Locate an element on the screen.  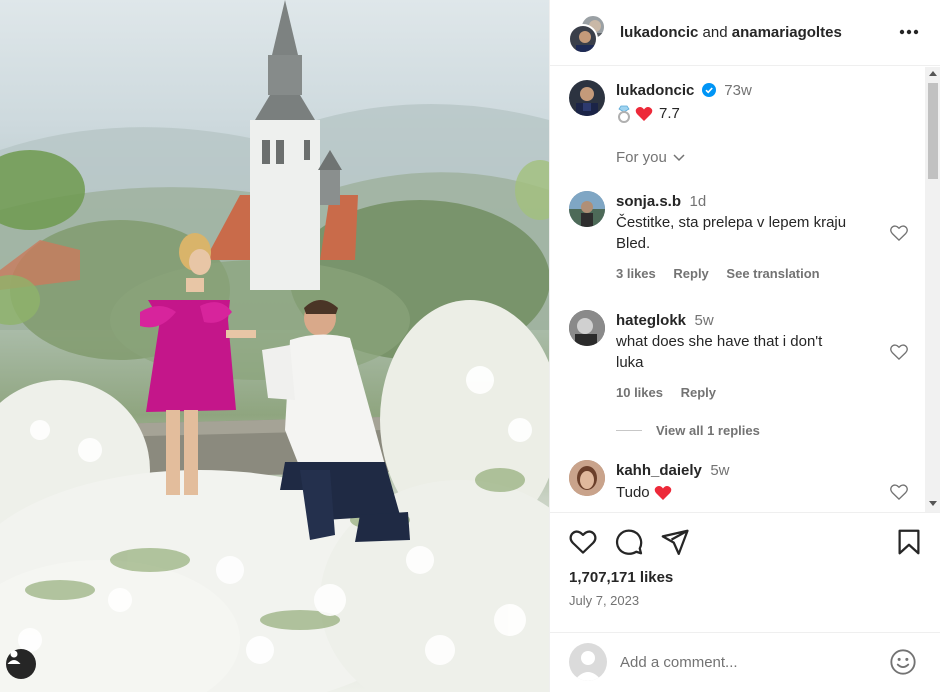
more-options-button is located at coordinates (909, 32).